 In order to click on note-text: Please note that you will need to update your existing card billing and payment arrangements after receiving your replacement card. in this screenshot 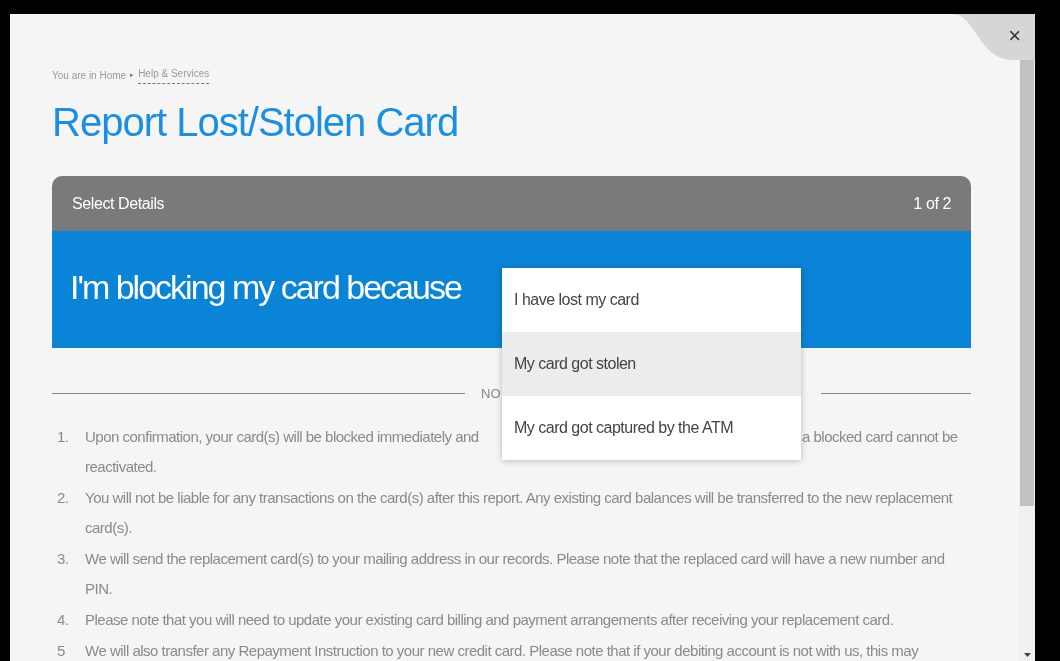, I will do `click(489, 619)`.